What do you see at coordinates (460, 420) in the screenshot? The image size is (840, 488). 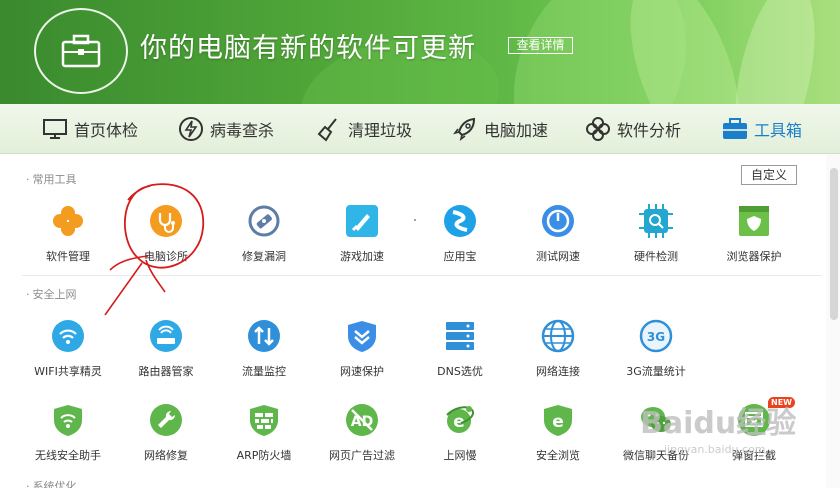 I see `ie-slow-icon: e` at bounding box center [460, 420].